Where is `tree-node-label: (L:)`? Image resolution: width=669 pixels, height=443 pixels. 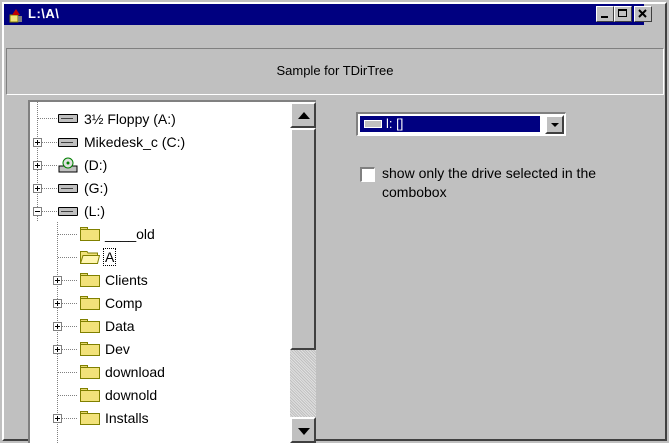
tree-node-label: (L:) is located at coordinates (94, 211).